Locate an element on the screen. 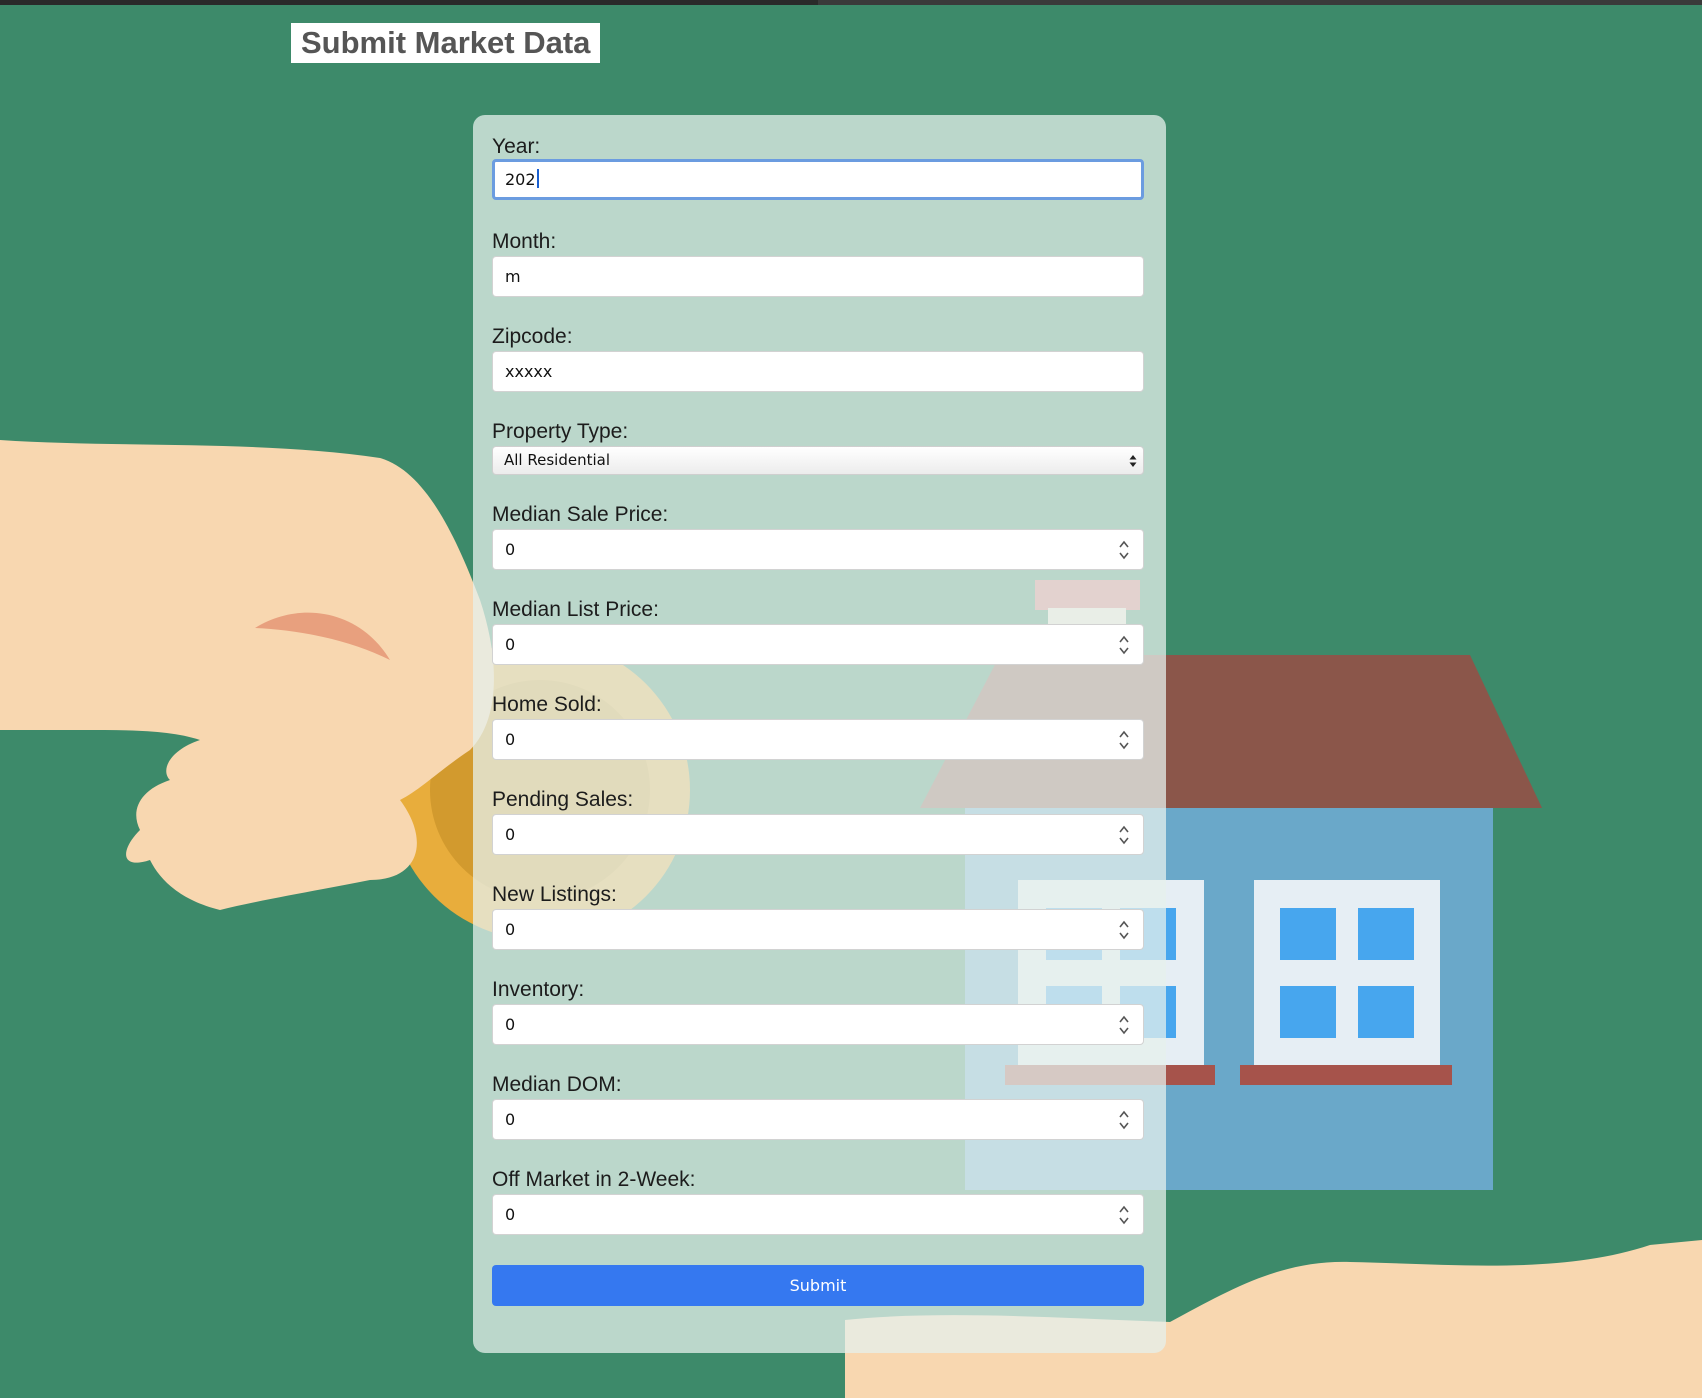 Image resolution: width=1702 pixels, height=1398 pixels. median-dom-value: 0 is located at coordinates (510, 1119).